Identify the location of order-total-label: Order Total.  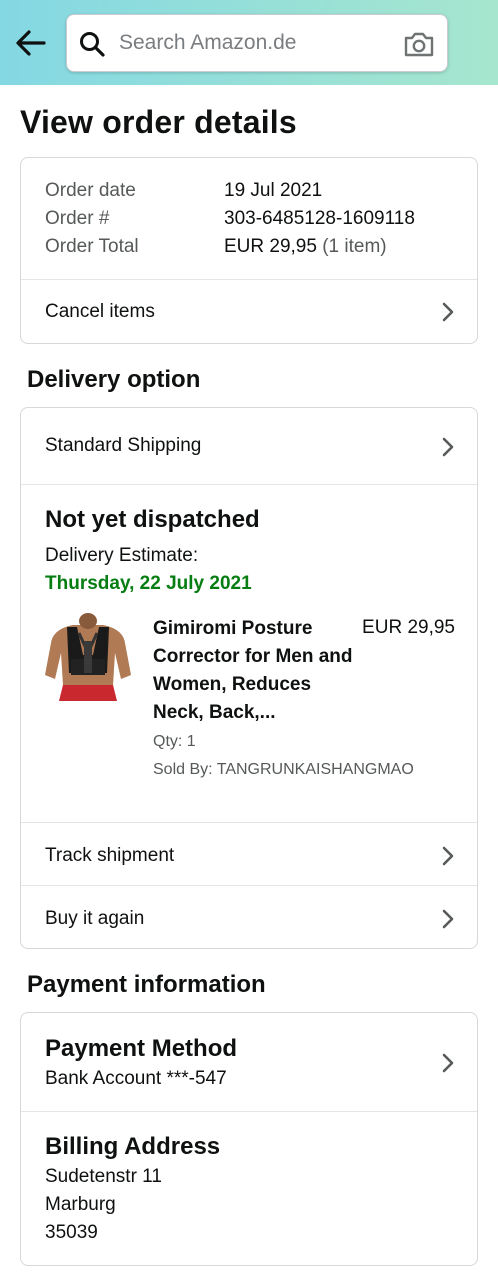
(92, 246).